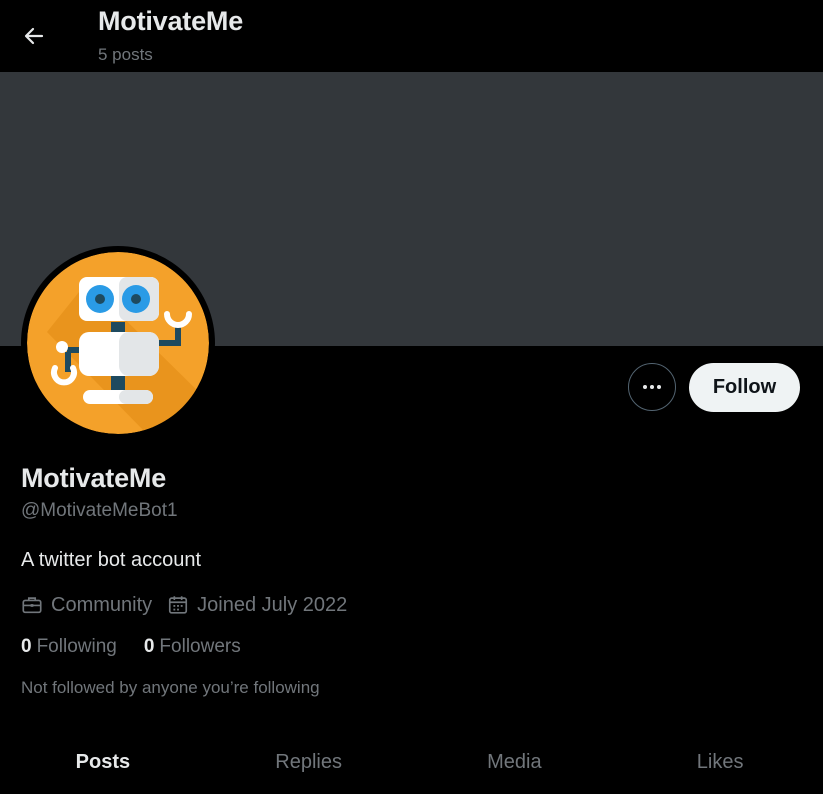 The image size is (823, 794). I want to click on more-horizontal-icon, so click(652, 387).